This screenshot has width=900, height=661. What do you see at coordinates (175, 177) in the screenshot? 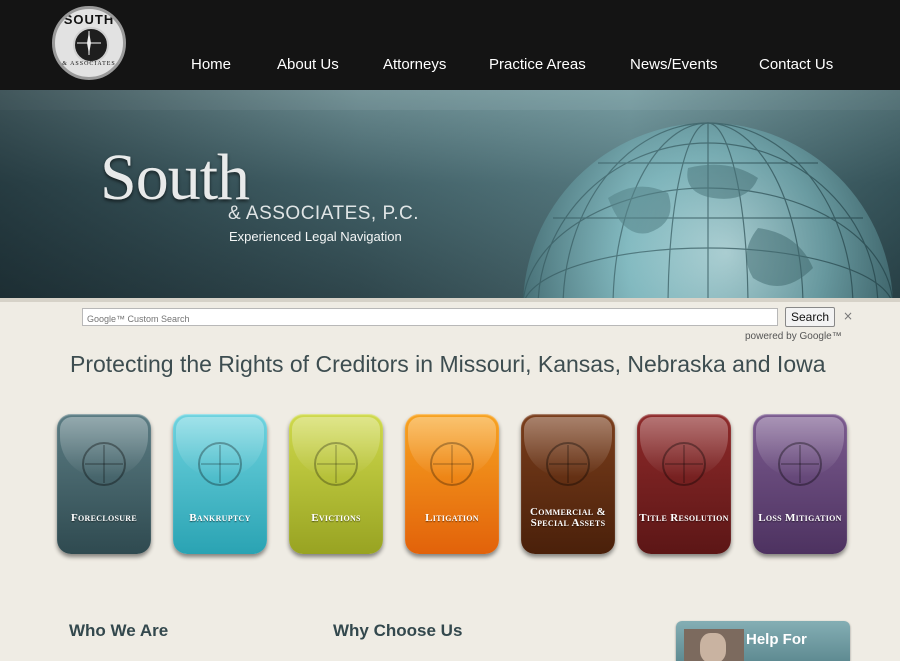
I see `banner-brand: South` at bounding box center [175, 177].